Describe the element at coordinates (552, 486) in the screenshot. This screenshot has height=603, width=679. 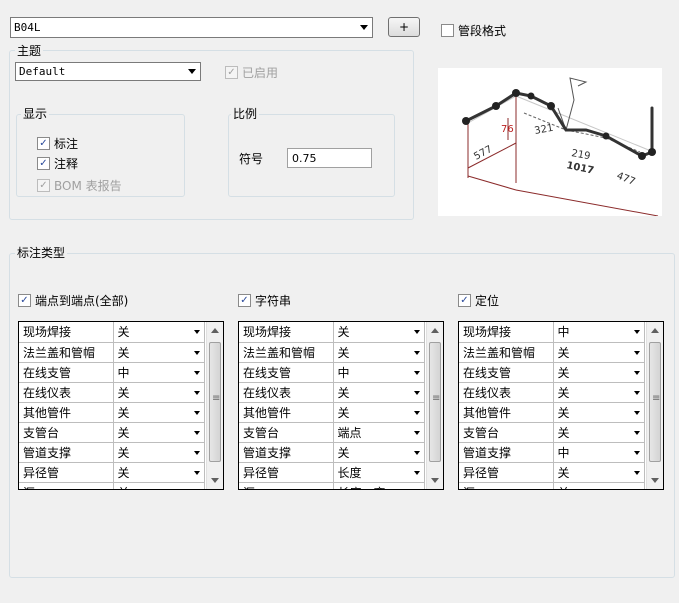
I see `table-row: 汇关` at that location.